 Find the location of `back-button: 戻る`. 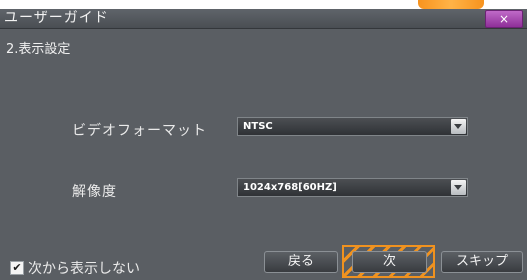

back-button: 戻る is located at coordinates (301, 262).